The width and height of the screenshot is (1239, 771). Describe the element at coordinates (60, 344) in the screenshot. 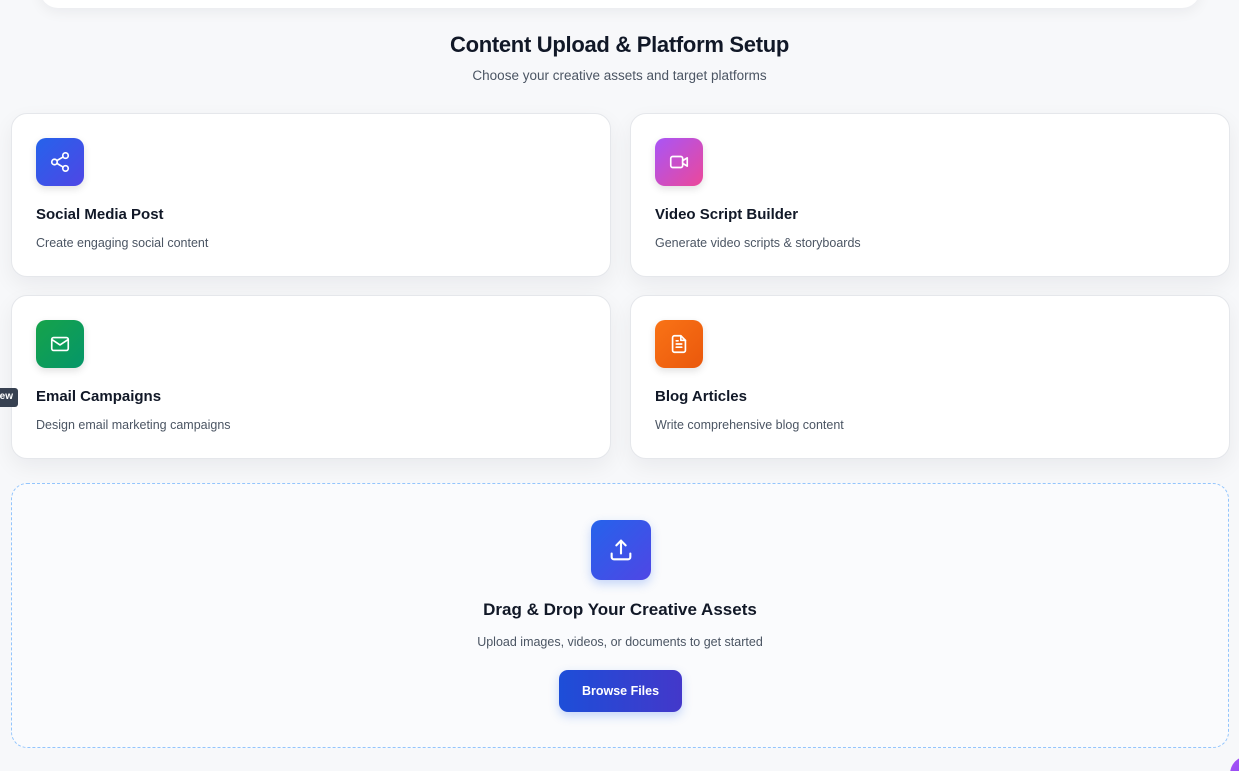

I see `mail-icon` at that location.